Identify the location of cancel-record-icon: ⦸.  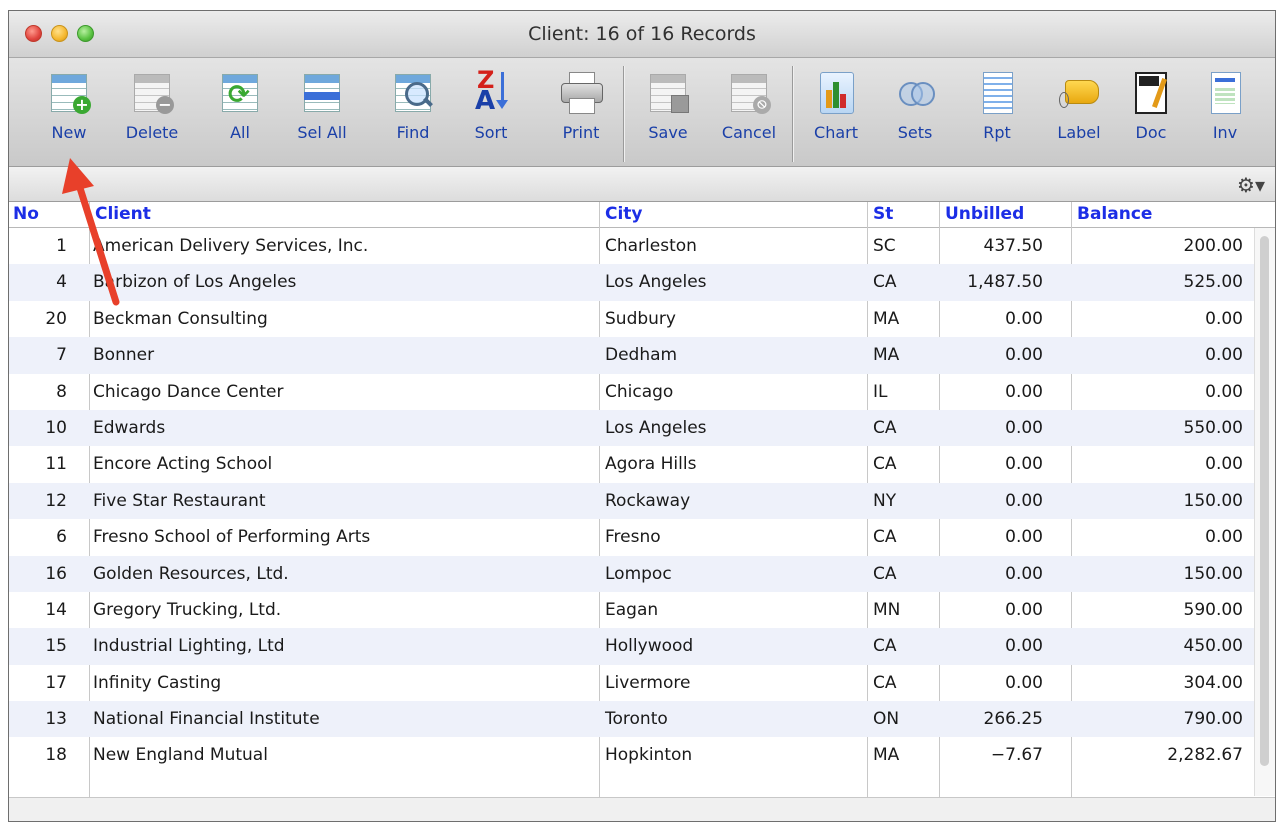
(749, 92).